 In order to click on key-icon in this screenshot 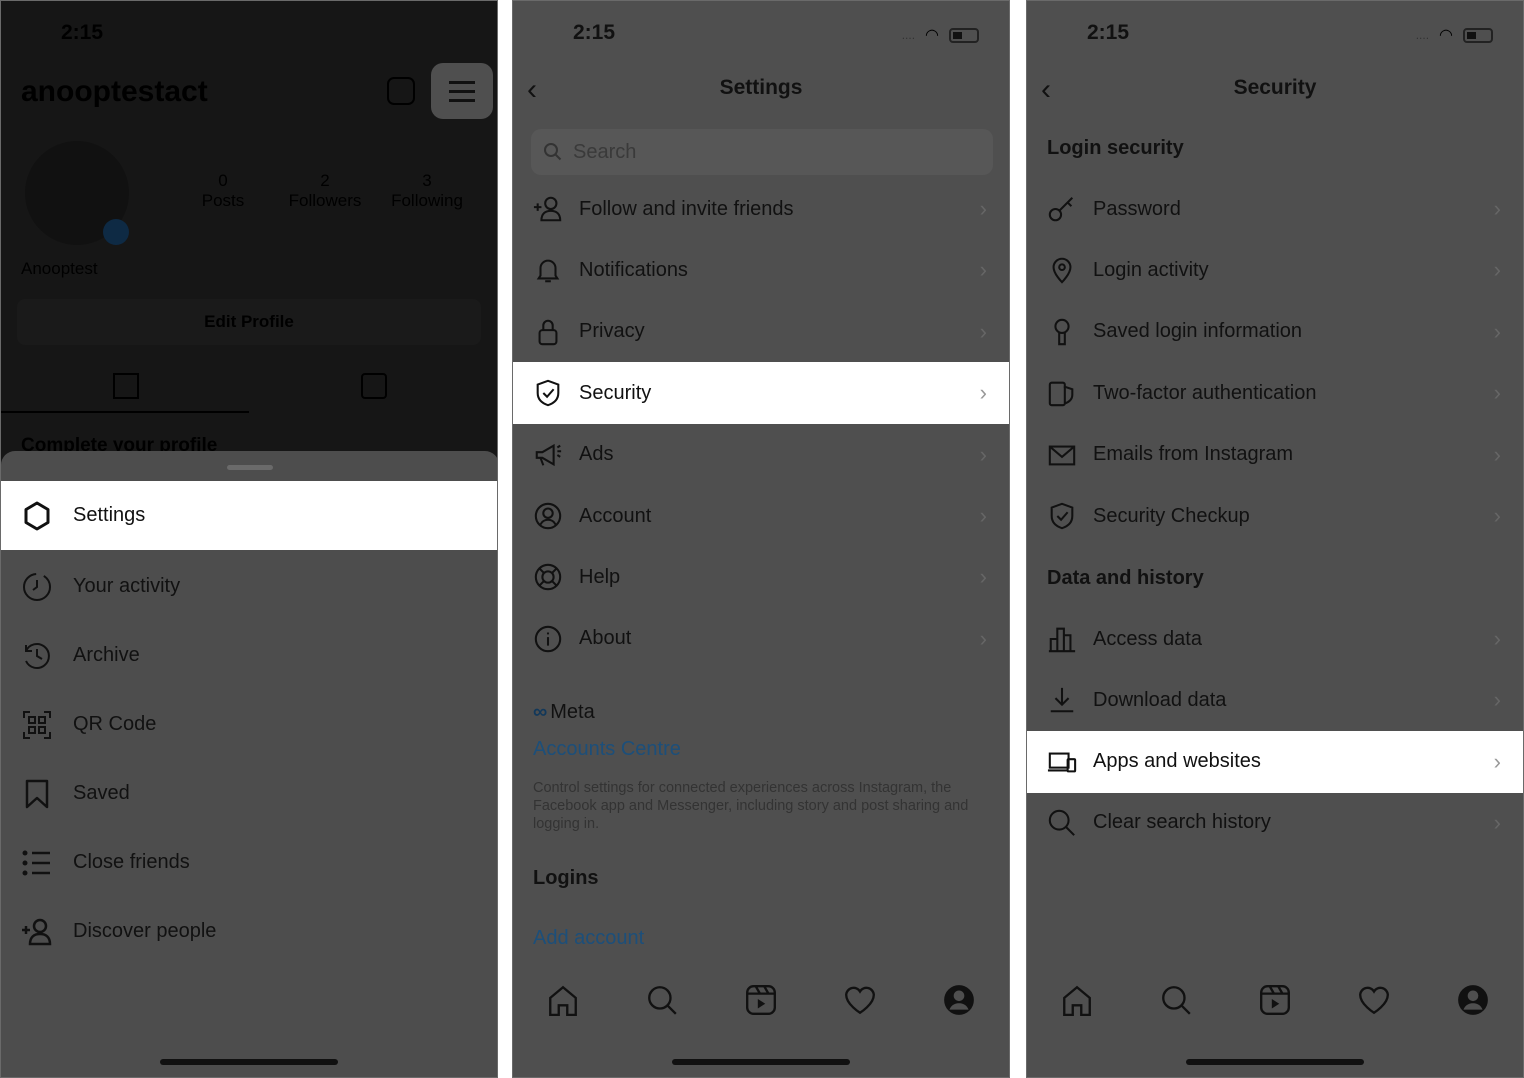, I will do `click(1061, 209)`.